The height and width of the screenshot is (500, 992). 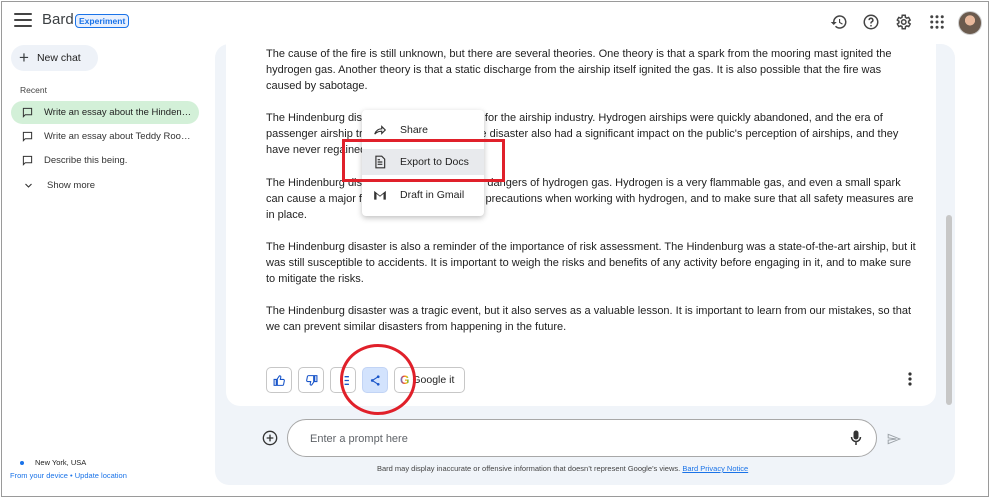 What do you see at coordinates (970, 23) in the screenshot?
I see `avatar` at bounding box center [970, 23].